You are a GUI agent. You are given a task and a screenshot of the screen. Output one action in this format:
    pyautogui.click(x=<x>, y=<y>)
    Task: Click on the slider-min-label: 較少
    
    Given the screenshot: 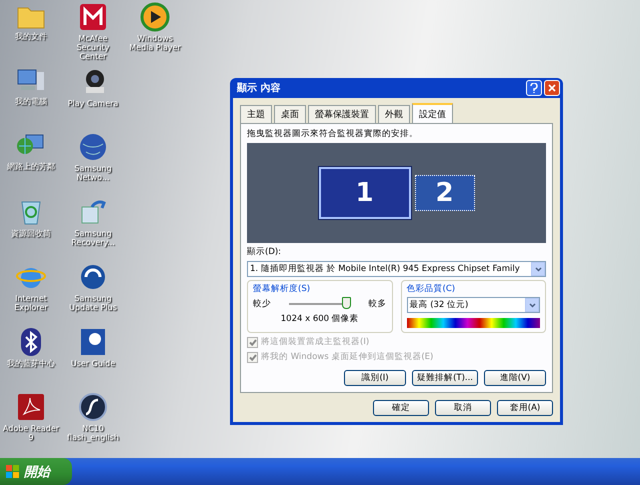 What is the action you would take?
    pyautogui.click(x=262, y=304)
    